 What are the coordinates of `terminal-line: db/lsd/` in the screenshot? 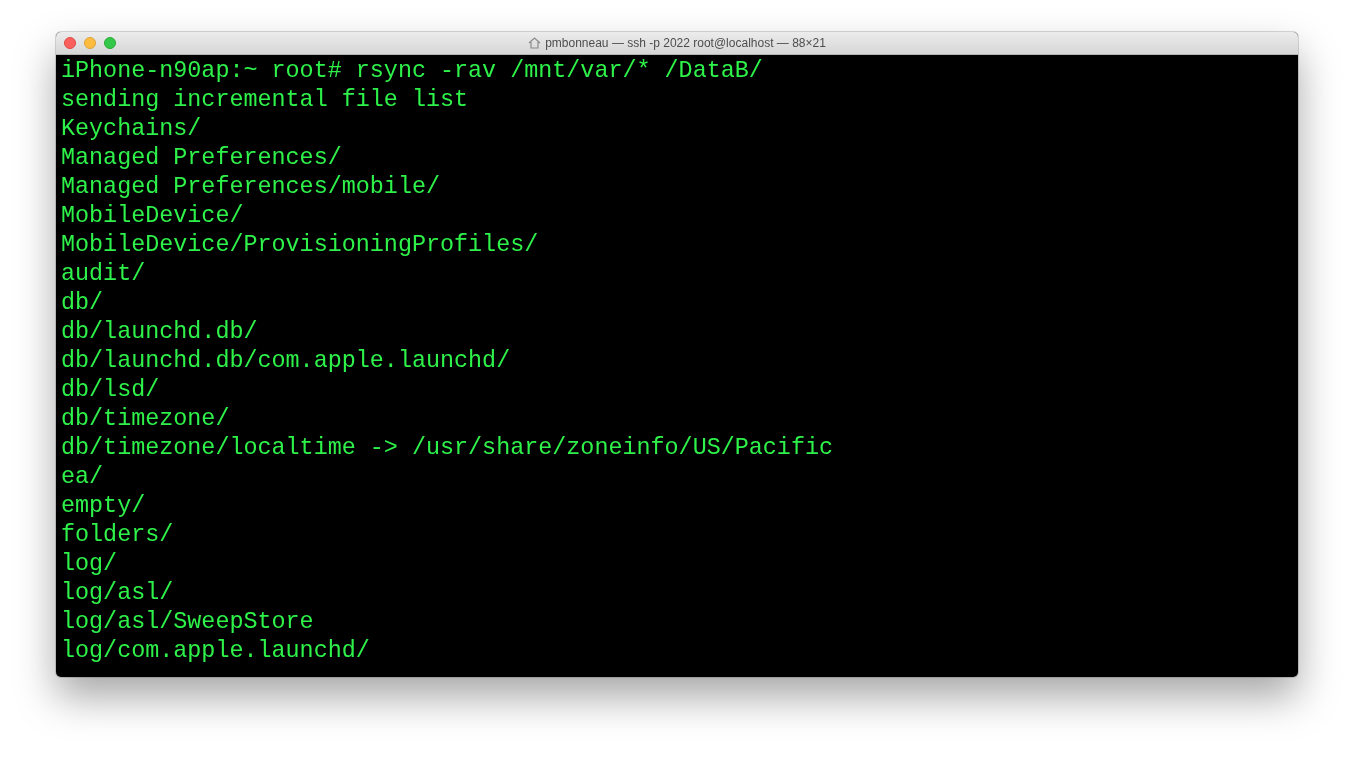 It's located at (110, 390).